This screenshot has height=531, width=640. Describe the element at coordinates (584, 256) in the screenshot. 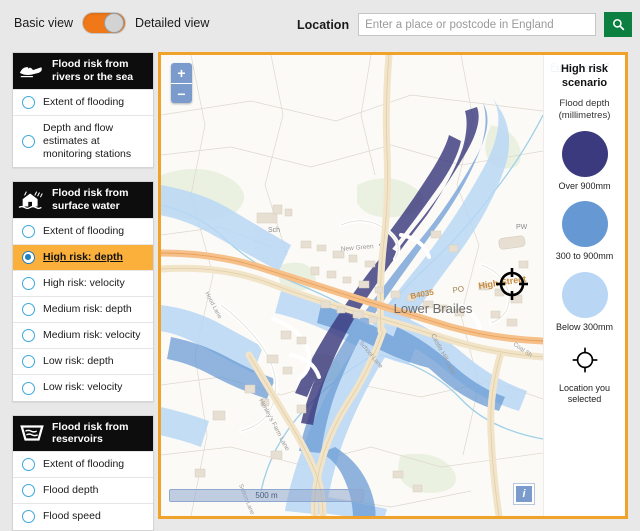

I see `legend-label-300-to-900mm: 300 to 900mm` at that location.